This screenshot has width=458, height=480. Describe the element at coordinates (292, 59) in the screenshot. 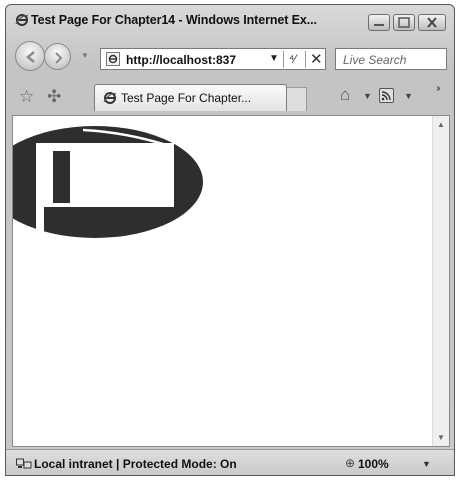

I see `refresh-icon: ⁴⁄` at that location.